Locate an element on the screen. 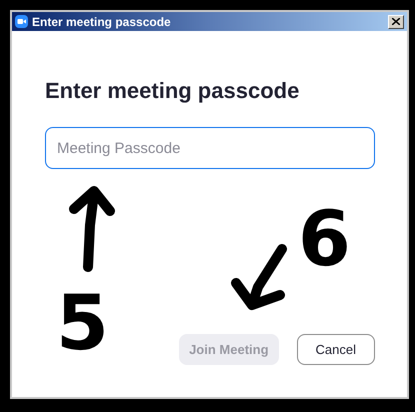 Image resolution: width=415 pixels, height=412 pixels. close-icon is located at coordinates (396, 21).